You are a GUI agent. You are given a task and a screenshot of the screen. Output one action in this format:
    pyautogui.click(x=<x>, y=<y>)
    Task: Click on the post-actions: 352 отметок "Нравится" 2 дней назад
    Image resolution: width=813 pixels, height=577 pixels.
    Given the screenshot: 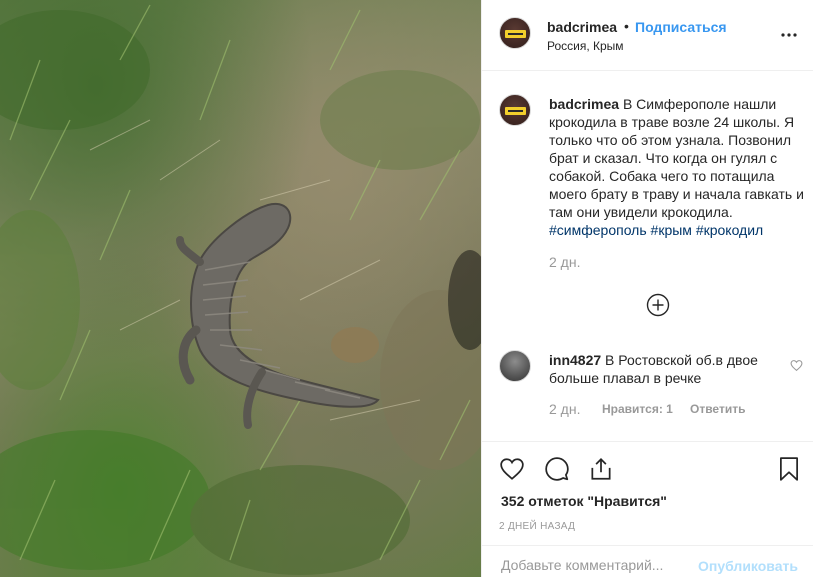 What is the action you would take?
    pyautogui.click(x=647, y=493)
    